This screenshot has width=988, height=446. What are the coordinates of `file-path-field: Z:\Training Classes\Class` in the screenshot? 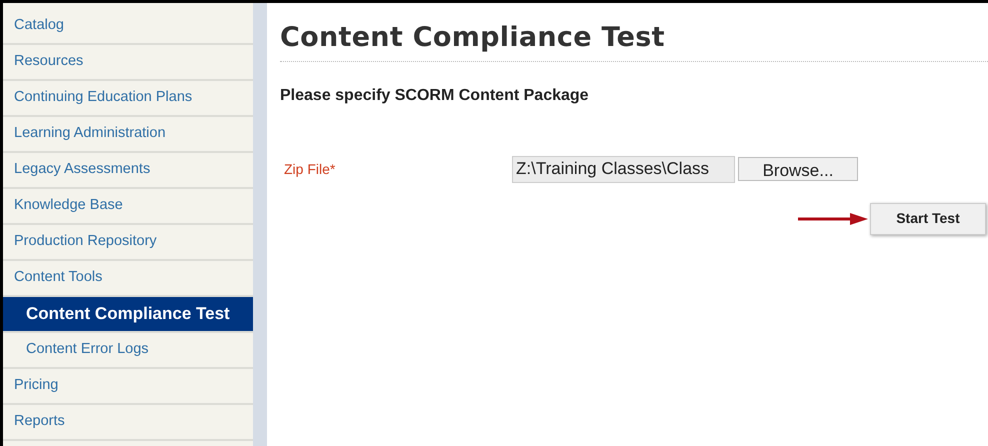 It's located at (623, 169).